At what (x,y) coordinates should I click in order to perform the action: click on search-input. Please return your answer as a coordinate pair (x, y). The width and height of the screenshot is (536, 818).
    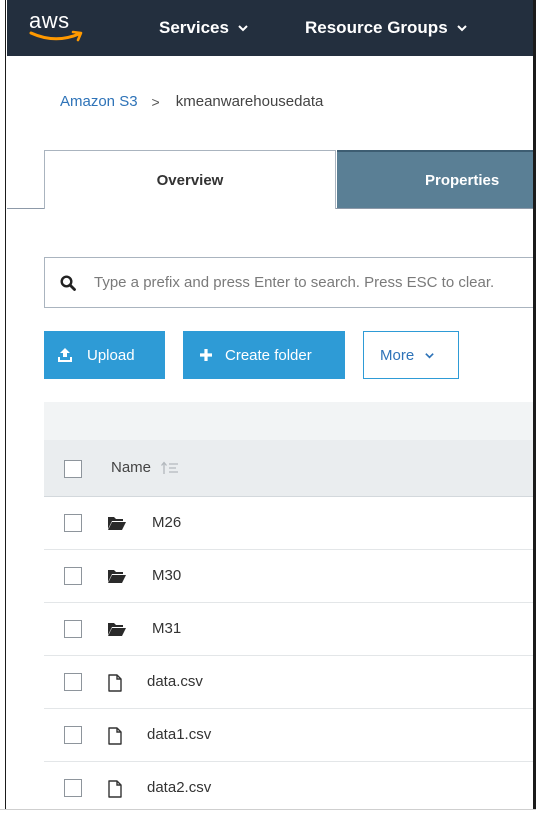
    Looking at the image, I should click on (304, 282).